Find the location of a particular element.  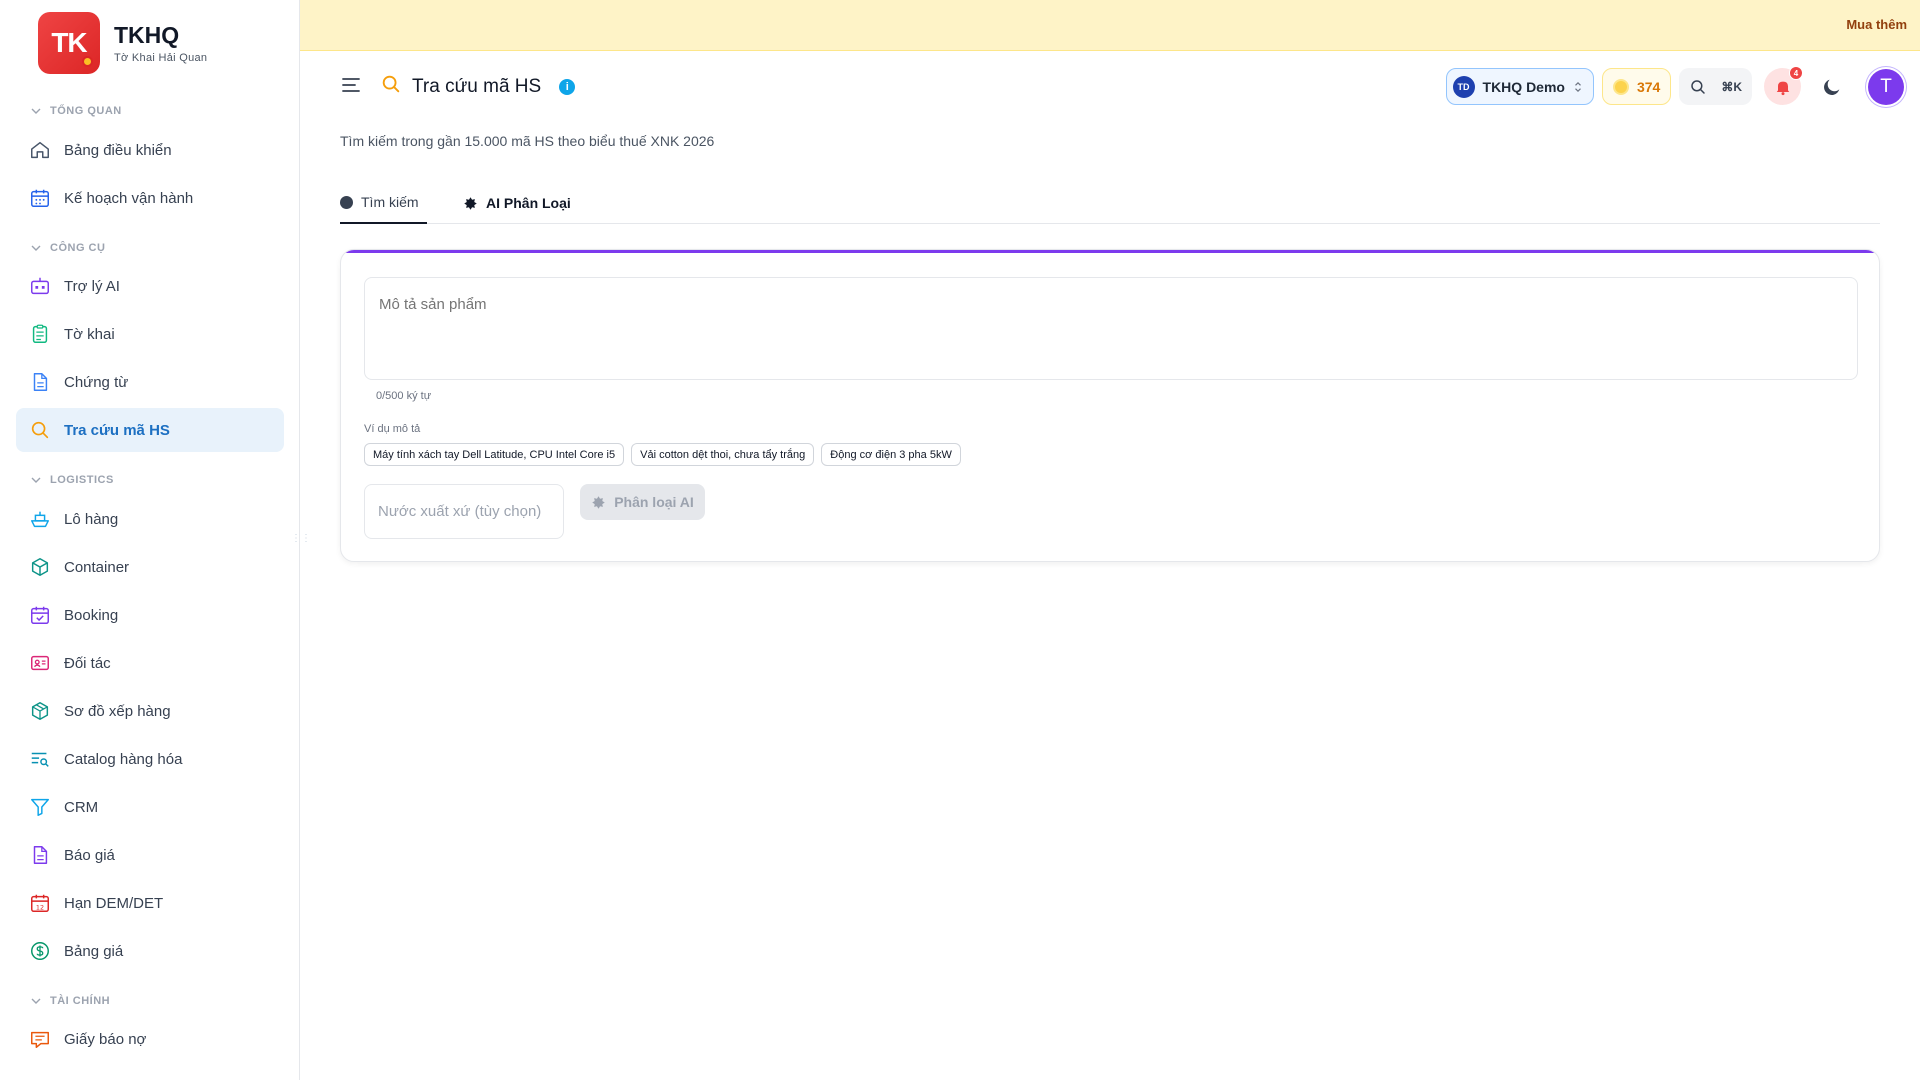

sidebar-item-dem-det: 12 Hạn DEM/DET is located at coordinates (150, 903).